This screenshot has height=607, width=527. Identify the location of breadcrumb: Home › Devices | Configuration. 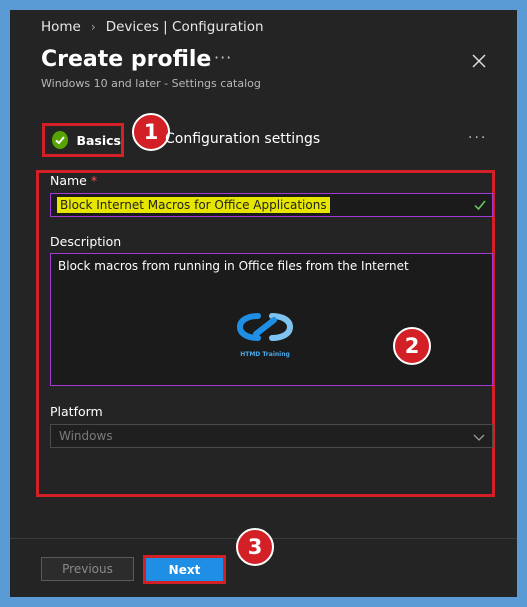
(152, 27).